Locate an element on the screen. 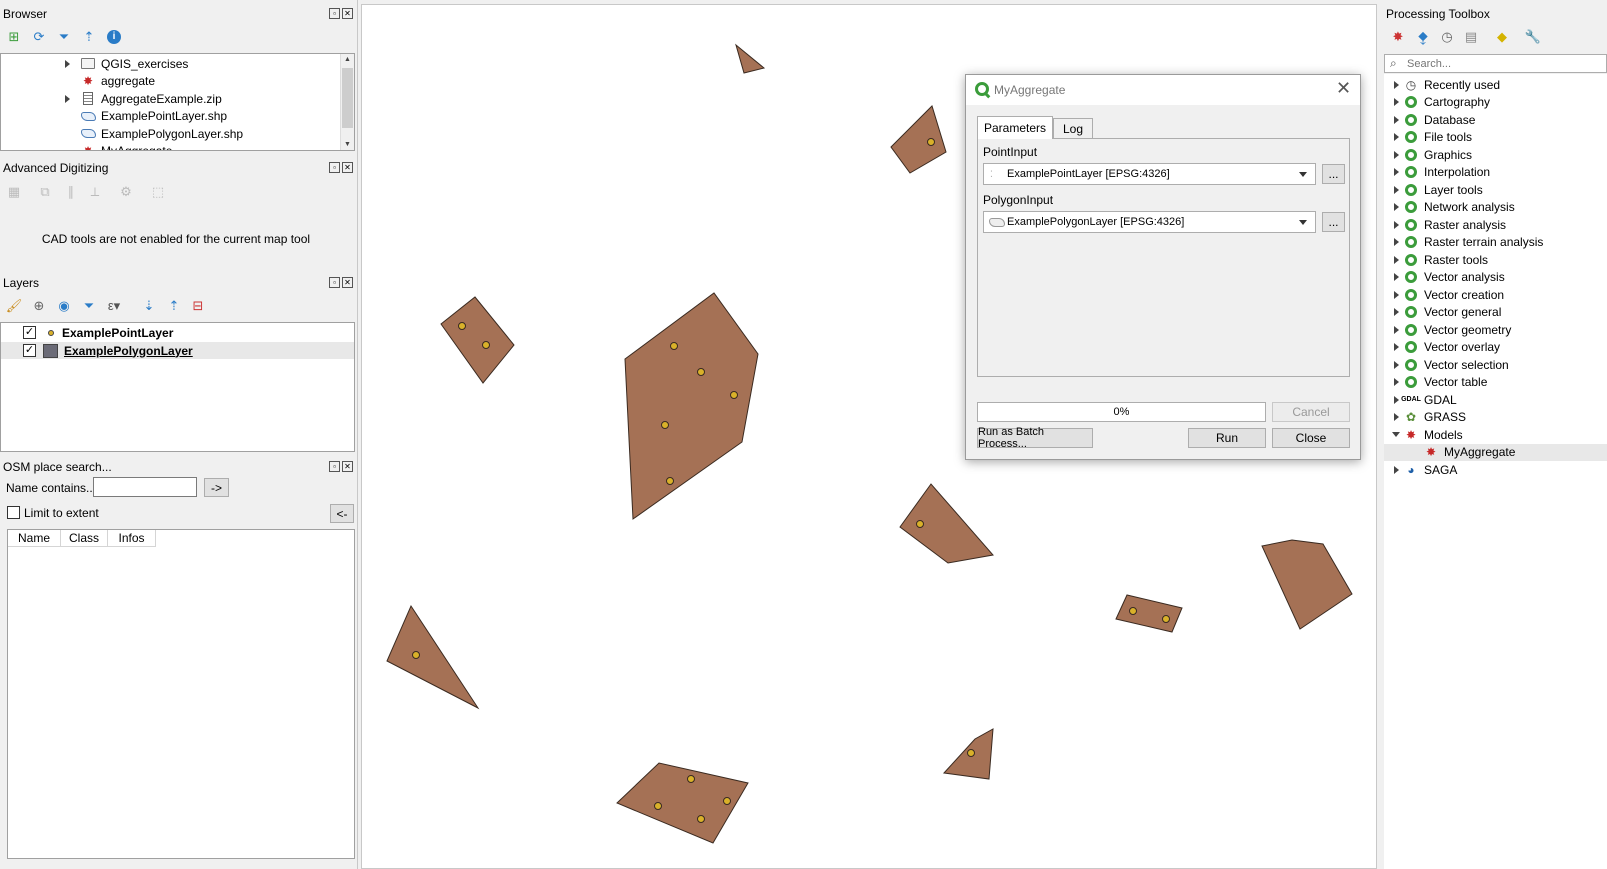  toolbox-provider-item: Database is located at coordinates (1495, 119).